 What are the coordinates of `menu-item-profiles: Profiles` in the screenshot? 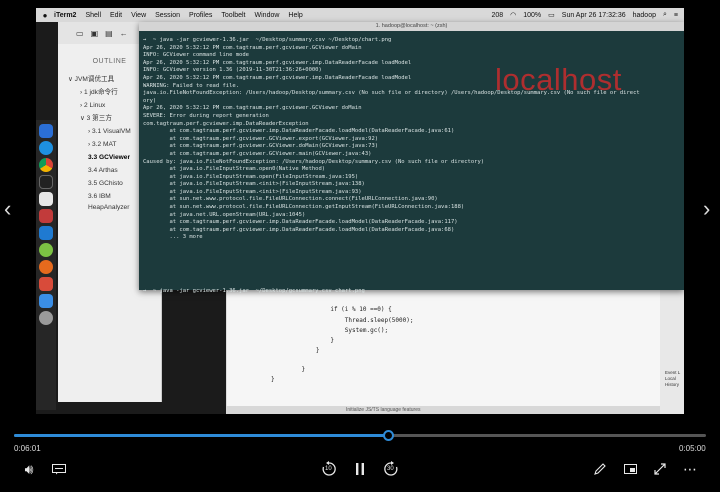 It's located at (201, 15).